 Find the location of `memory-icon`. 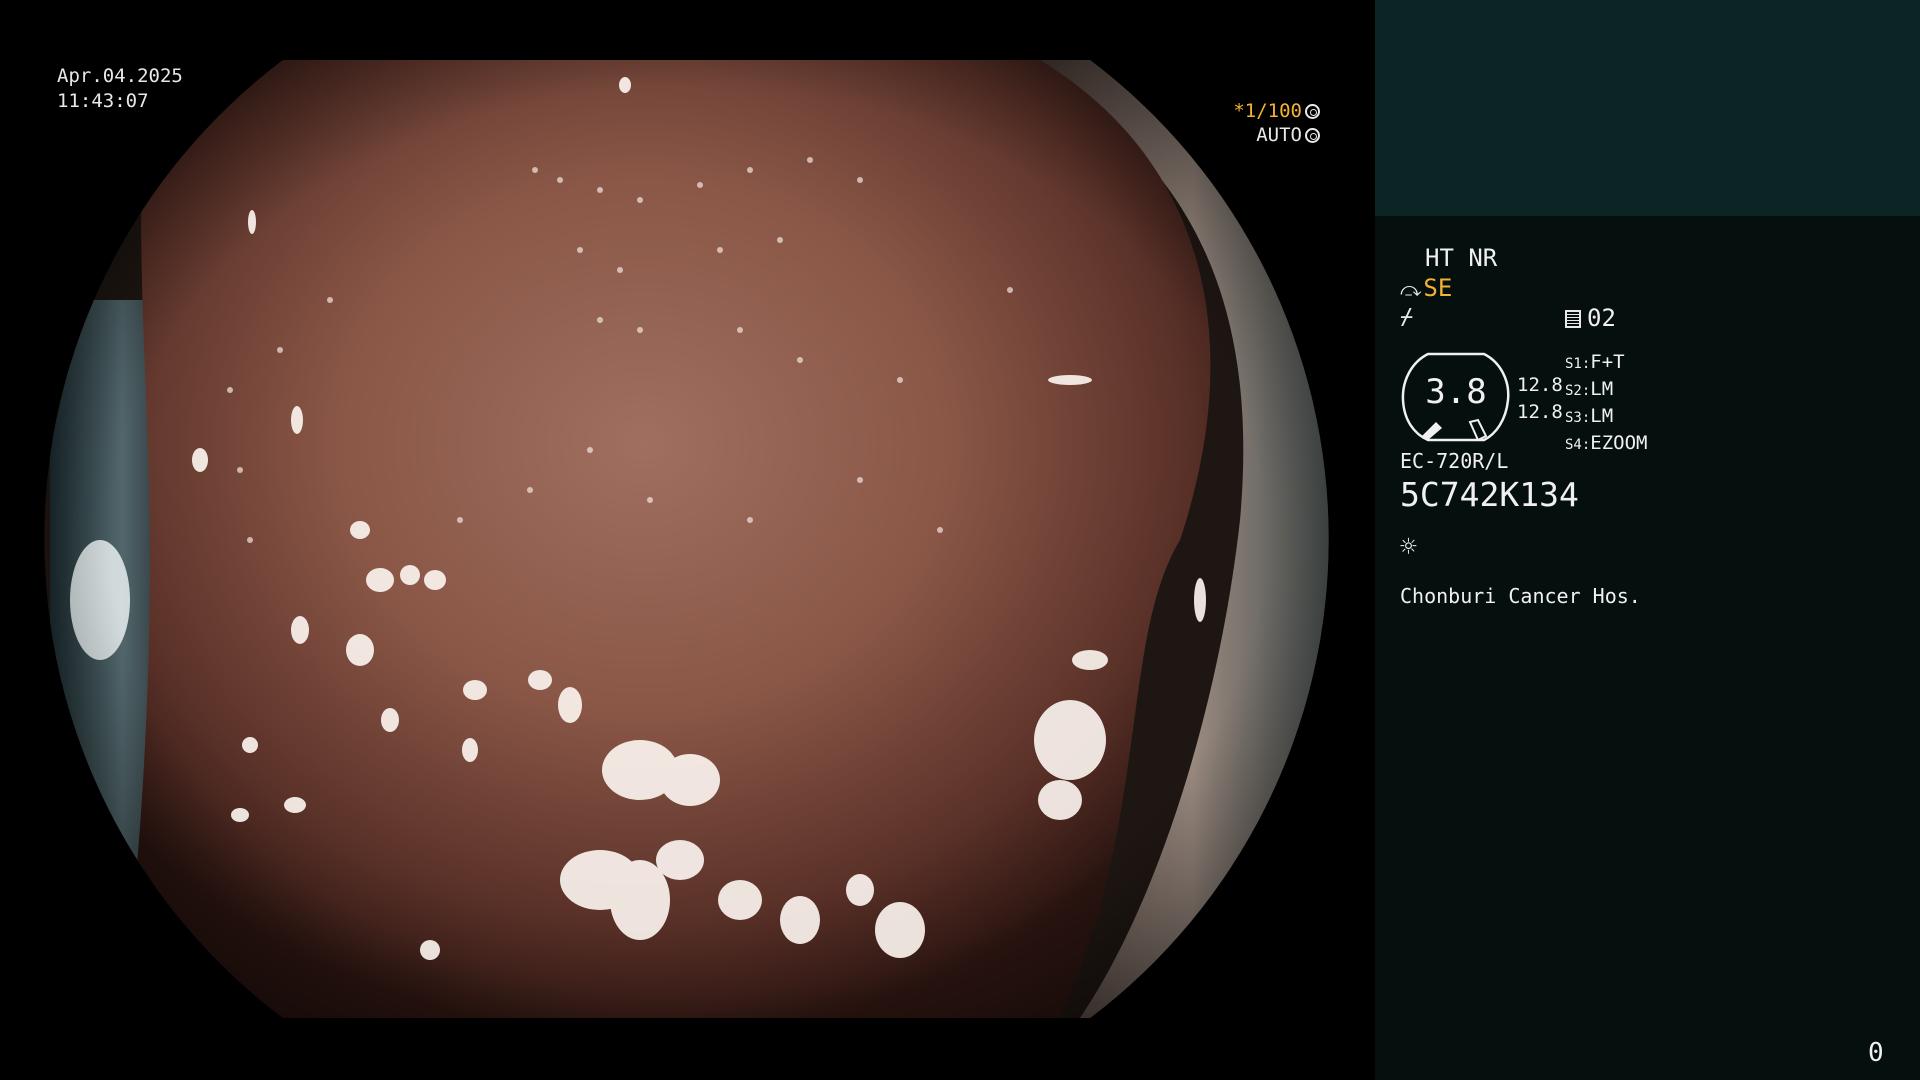

memory-icon is located at coordinates (1573, 319).